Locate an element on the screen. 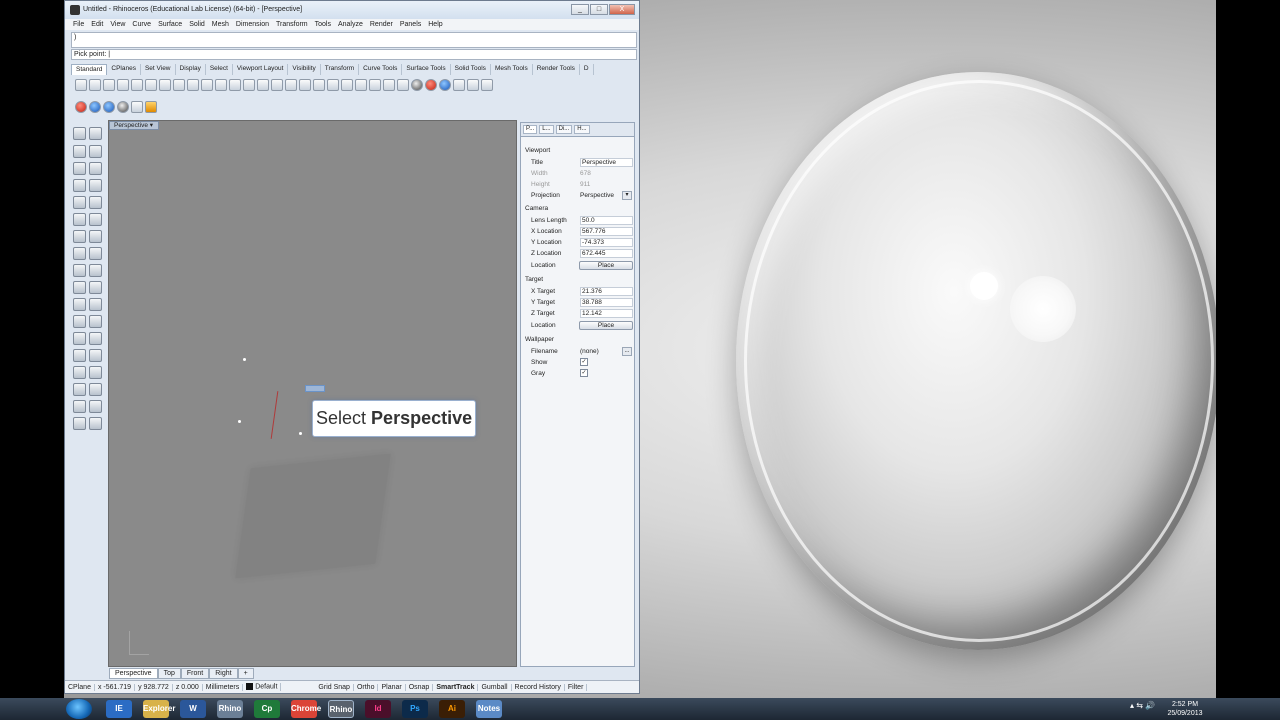 Image resolution: width=1280 pixels, height=720 pixels. taskbar-explorer: Explorer is located at coordinates (159, 709).